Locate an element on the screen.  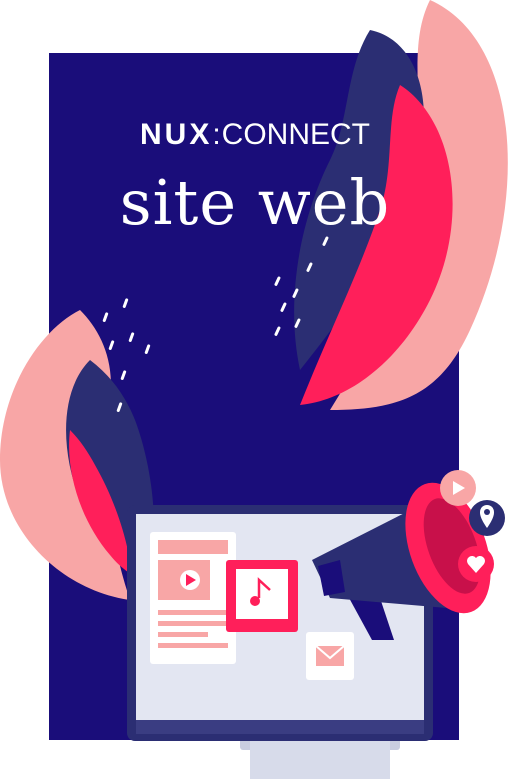
logo-part-nux: NUX is located at coordinates (176, 134).